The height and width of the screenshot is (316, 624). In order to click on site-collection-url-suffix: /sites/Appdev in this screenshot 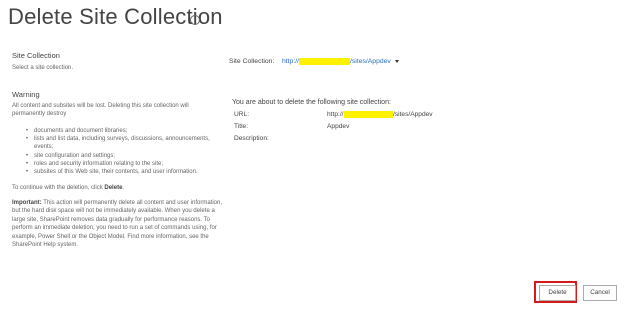, I will do `click(370, 61)`.